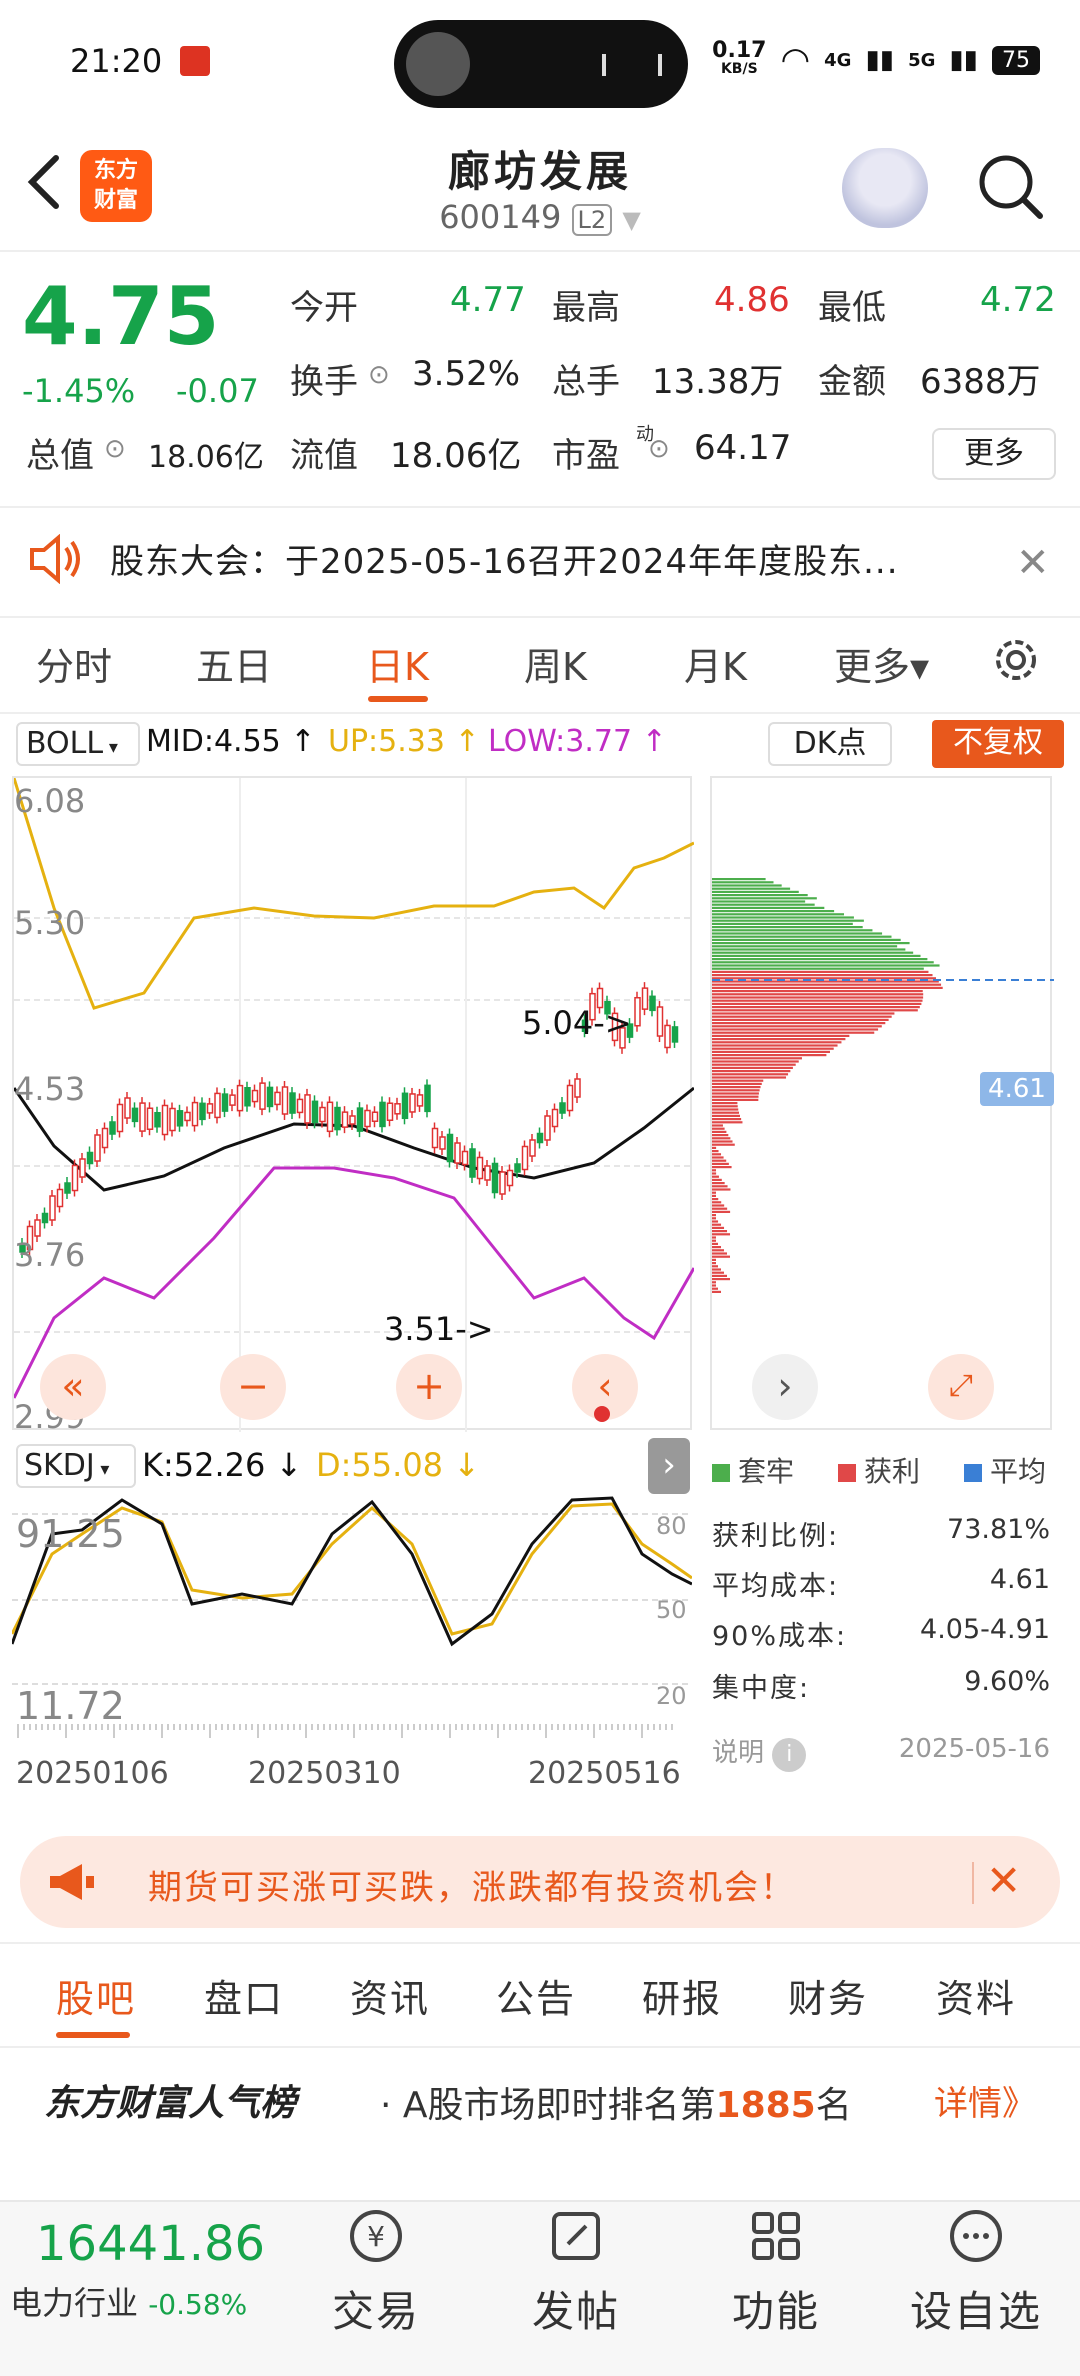  What do you see at coordinates (234, 663) in the screenshot?
I see `tab-five-day: 五日` at bounding box center [234, 663].